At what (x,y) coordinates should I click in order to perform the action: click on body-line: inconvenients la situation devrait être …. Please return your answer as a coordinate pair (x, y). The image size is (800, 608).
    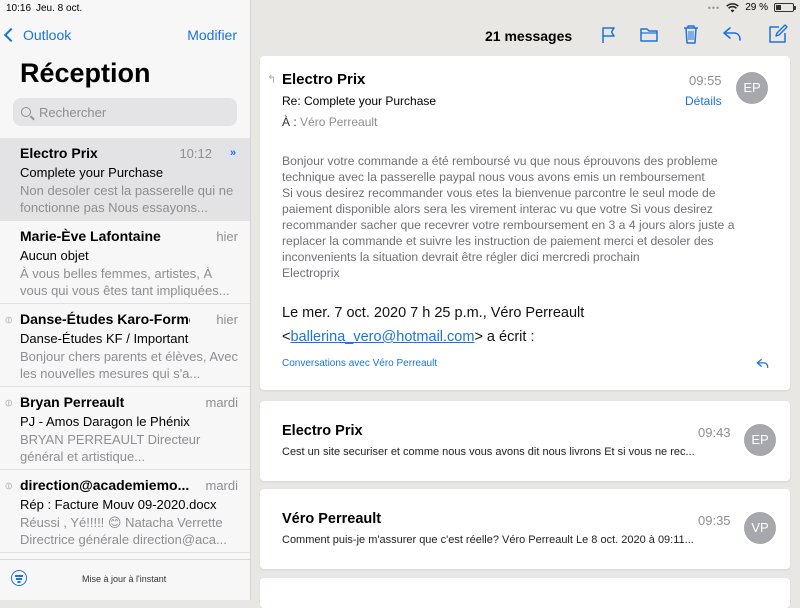
    Looking at the image, I should click on (461, 257).